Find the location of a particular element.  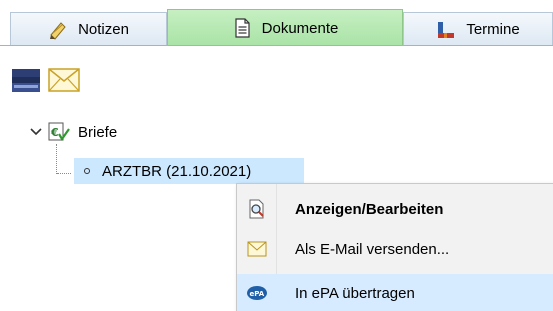

scanner-icon is located at coordinates (26, 82).